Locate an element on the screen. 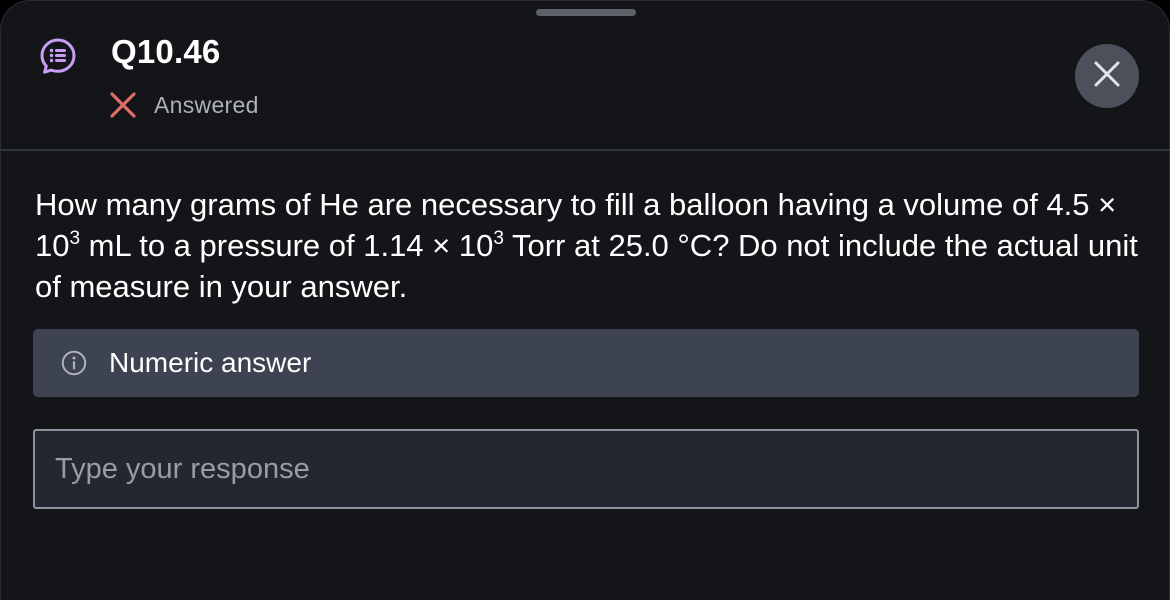 Image resolution: width=1170 pixels, height=600 pixels. status-label: Answered is located at coordinates (206, 104).